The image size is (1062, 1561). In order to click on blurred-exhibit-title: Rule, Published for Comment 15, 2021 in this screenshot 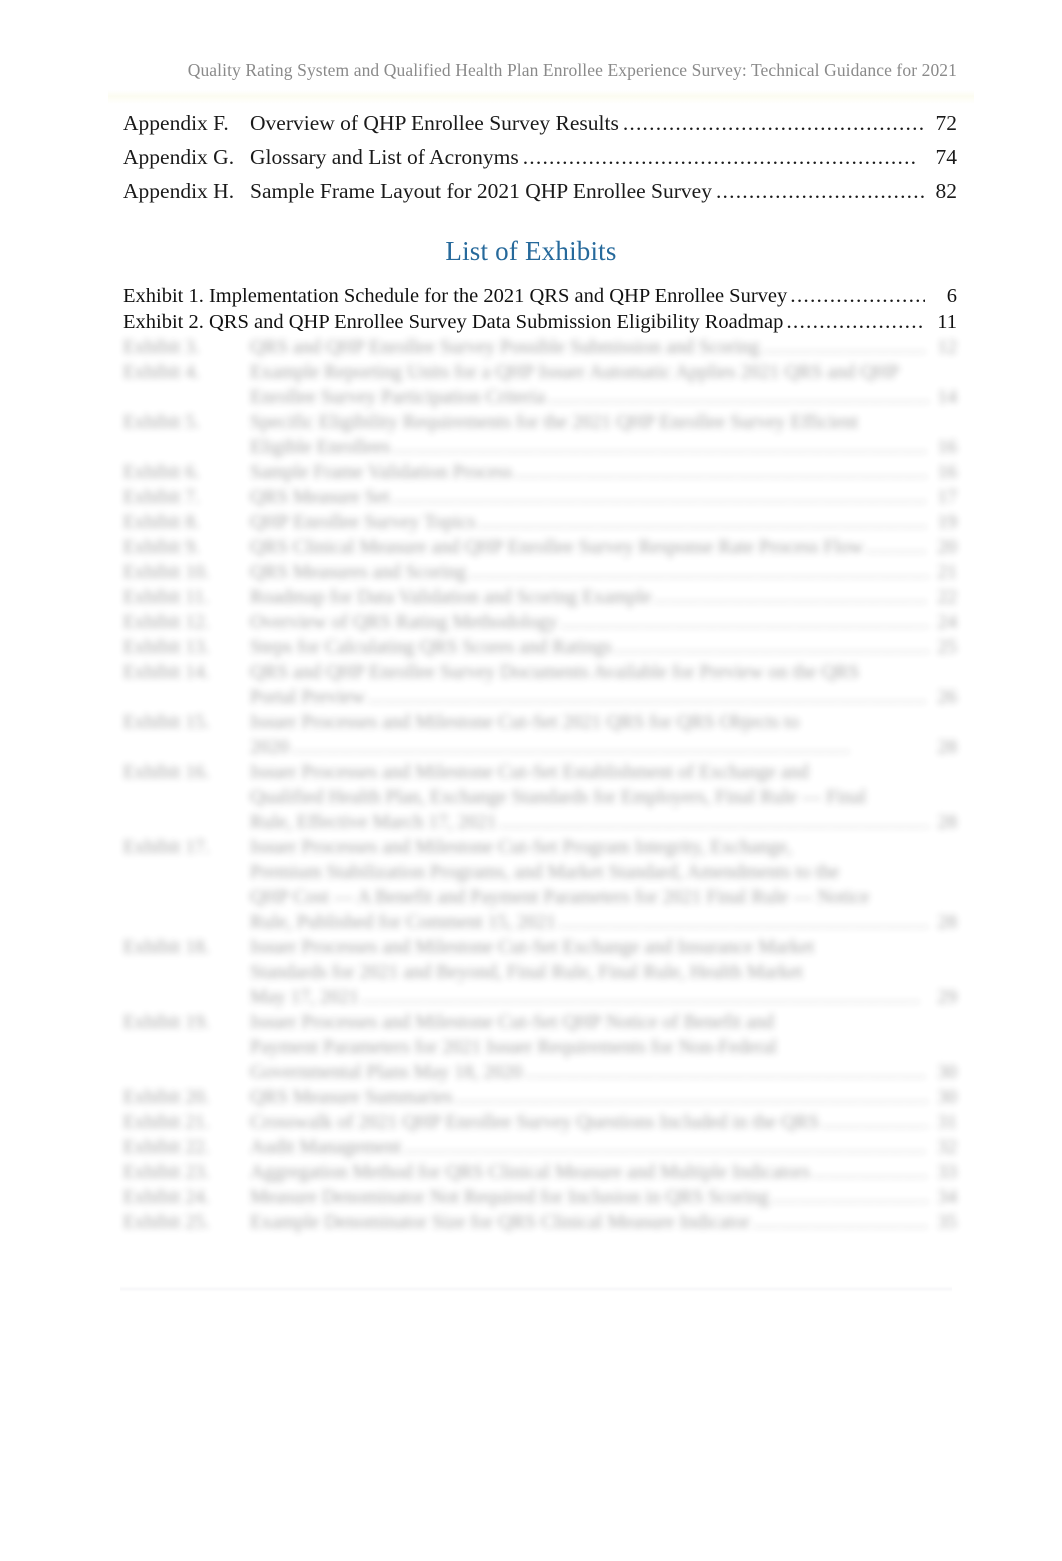, I will do `click(403, 922)`.